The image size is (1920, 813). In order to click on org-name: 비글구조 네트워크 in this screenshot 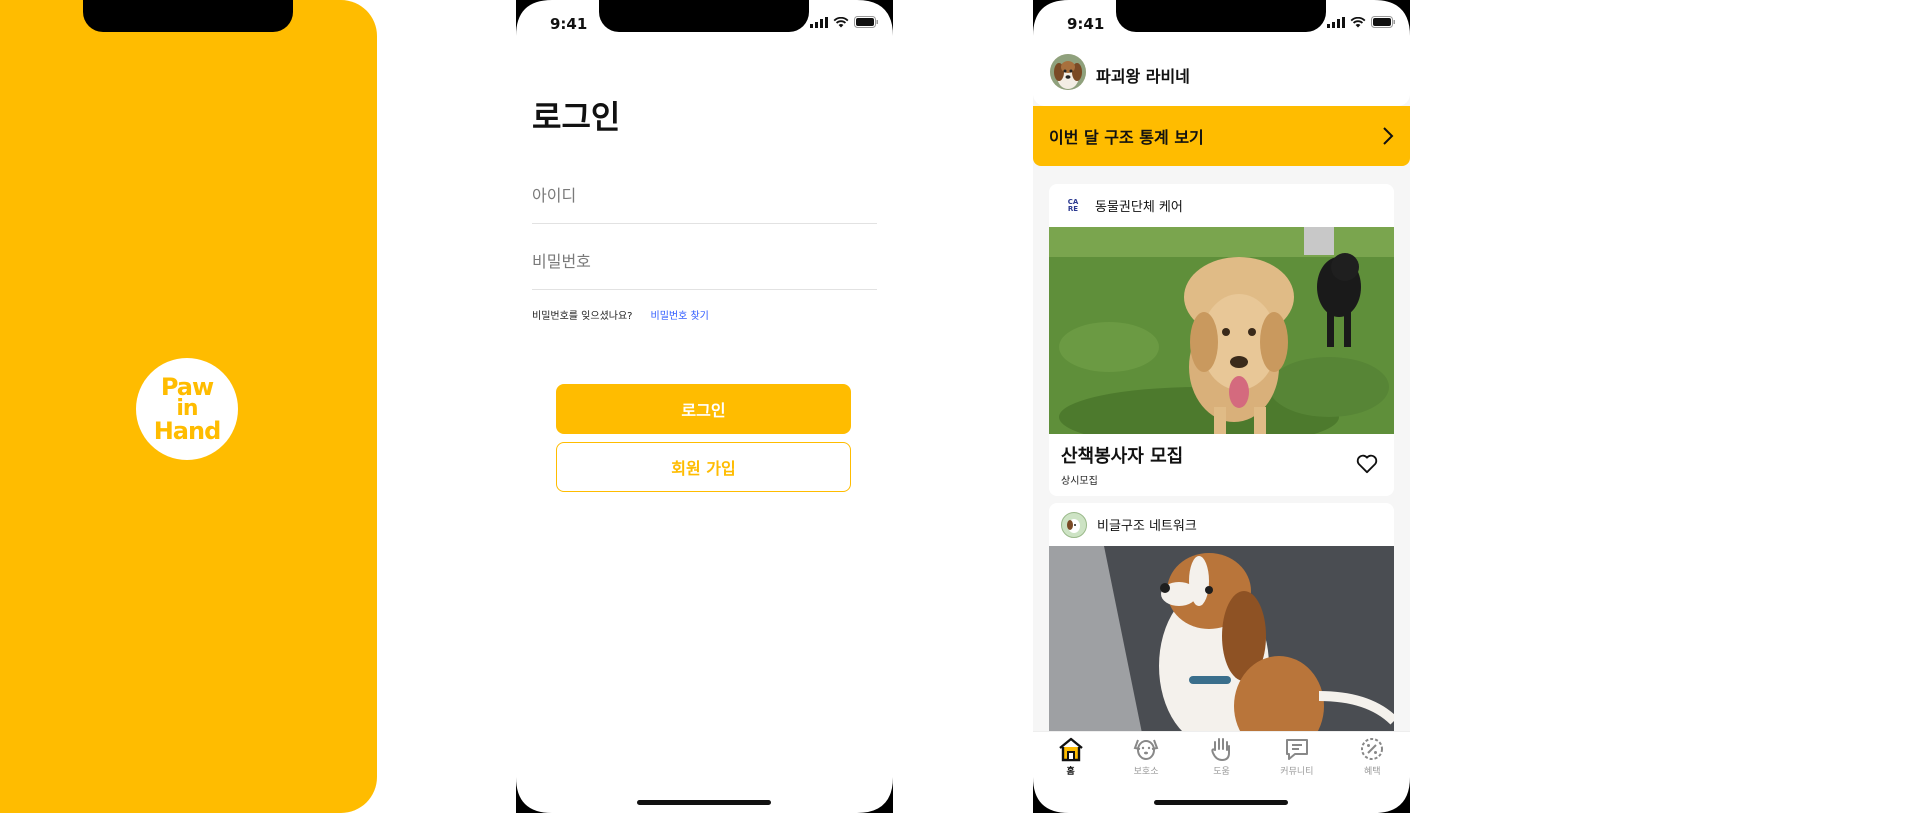, I will do `click(1147, 526)`.